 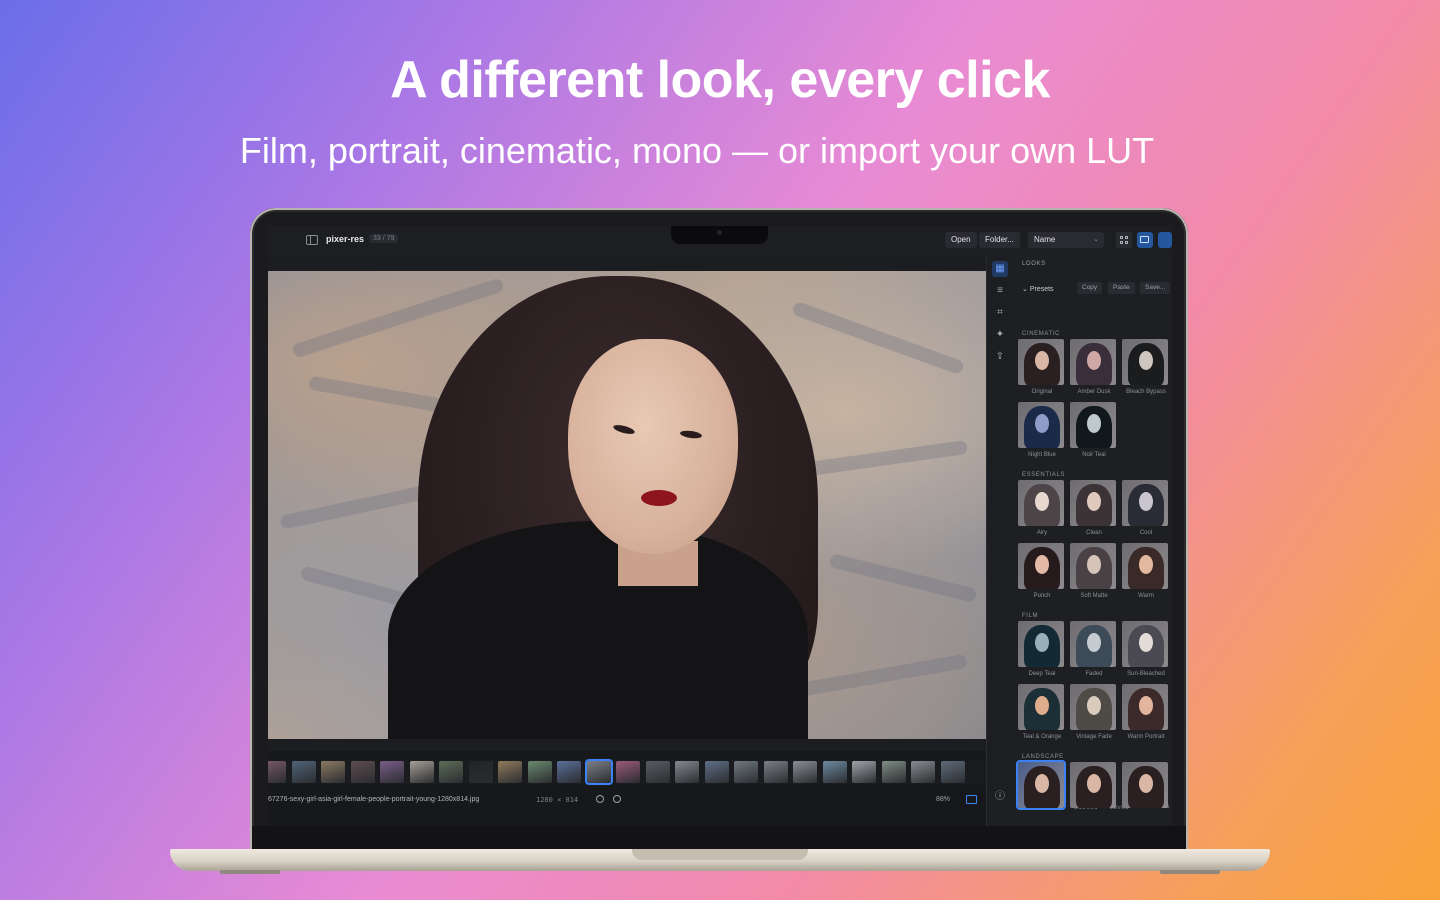 What do you see at coordinates (1000, 540) in the screenshot?
I see `tool-rail: ▦ ≡ ⌗ ✦ ⇪ ⓘ` at bounding box center [1000, 540].